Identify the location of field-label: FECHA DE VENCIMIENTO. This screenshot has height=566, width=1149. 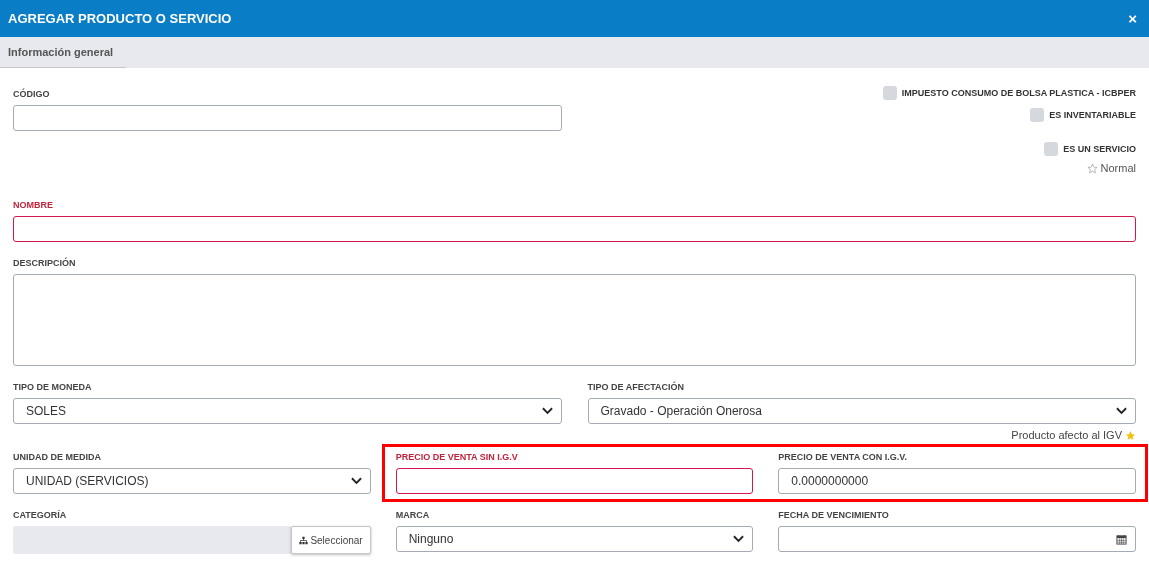
(834, 515).